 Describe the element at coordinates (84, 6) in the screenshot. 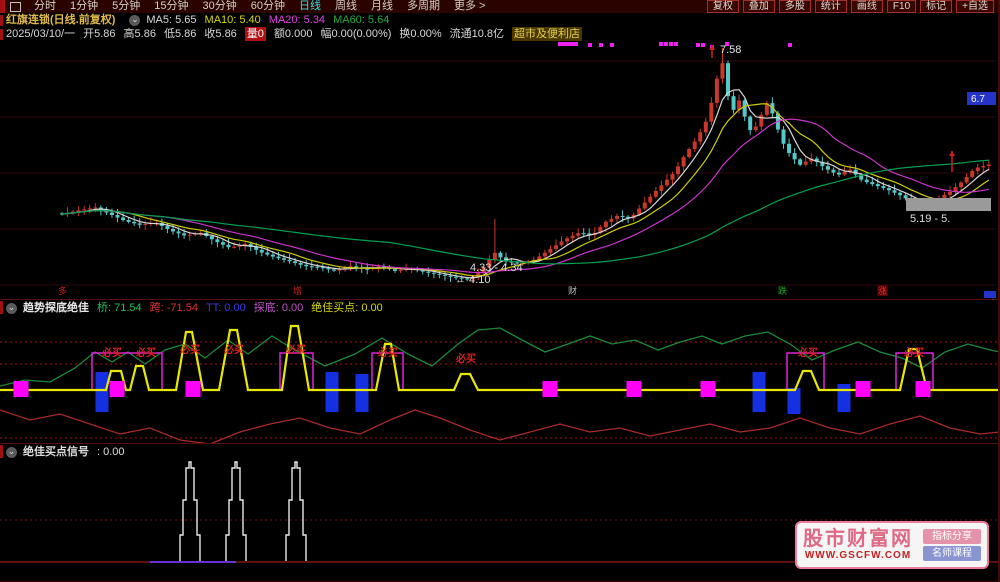

I see `period-tab-2: 1分钟` at that location.